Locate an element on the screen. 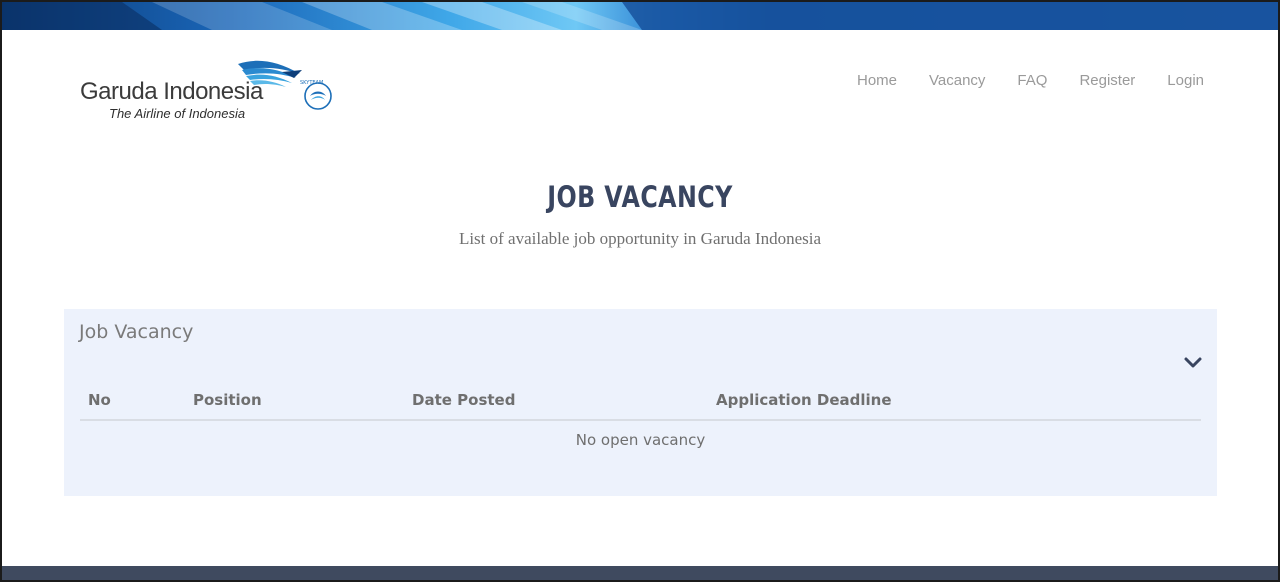 This screenshot has height=582, width=1280. brand-name: Garuda Indonesia is located at coordinates (171, 91).